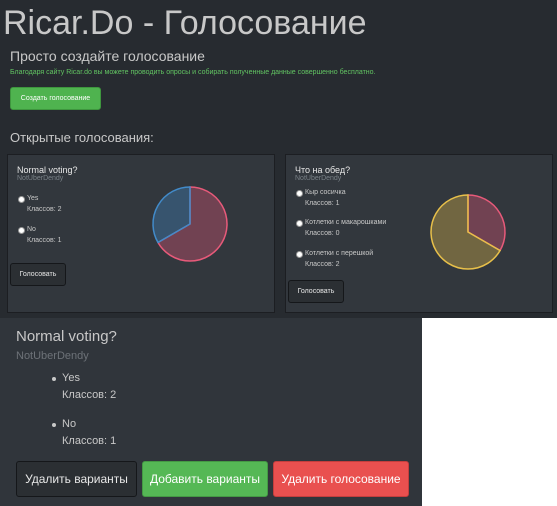 The height and width of the screenshot is (506, 557). I want to click on option-label: Yes, so click(33, 198).